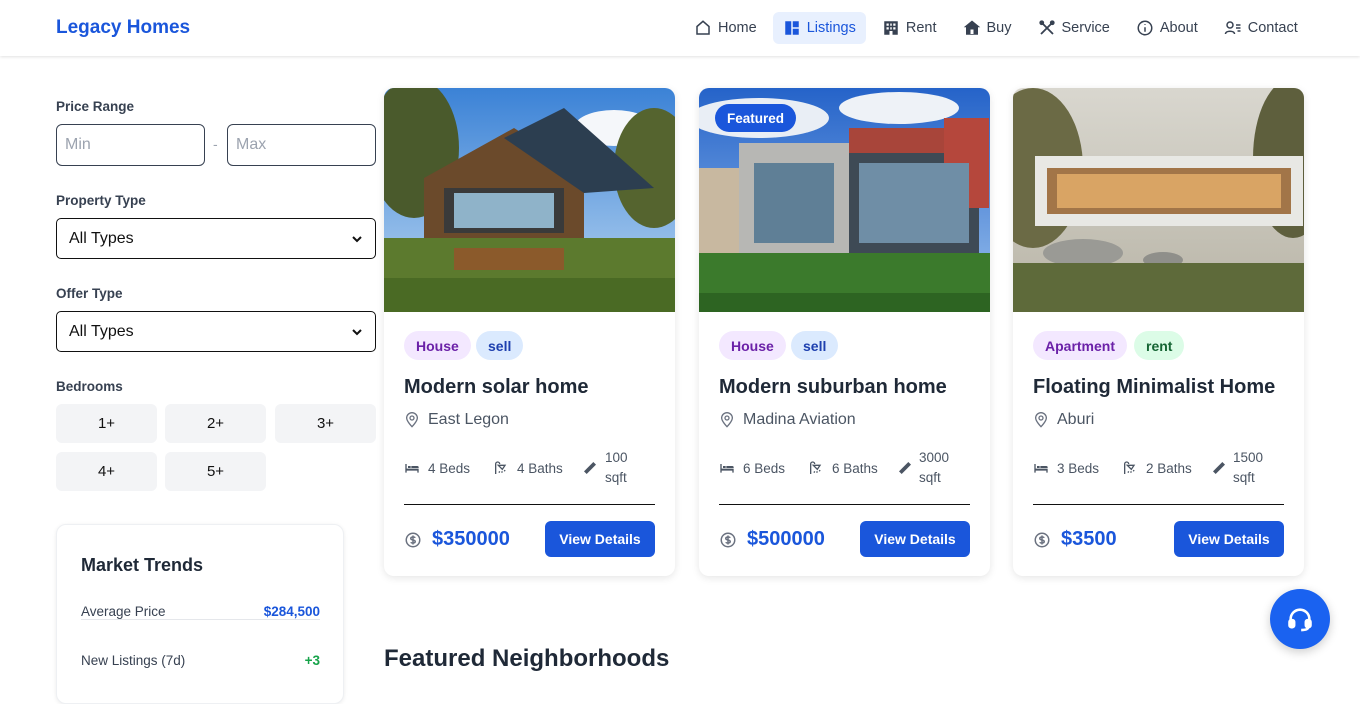  I want to click on listing-baths: 6 Baths, so click(843, 468).